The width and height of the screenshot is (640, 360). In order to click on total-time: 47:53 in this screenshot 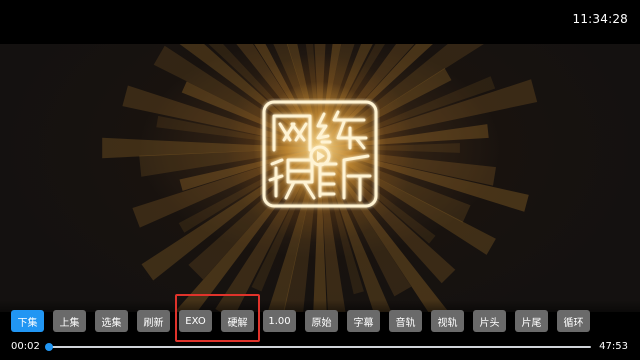, I will do `click(613, 346)`.